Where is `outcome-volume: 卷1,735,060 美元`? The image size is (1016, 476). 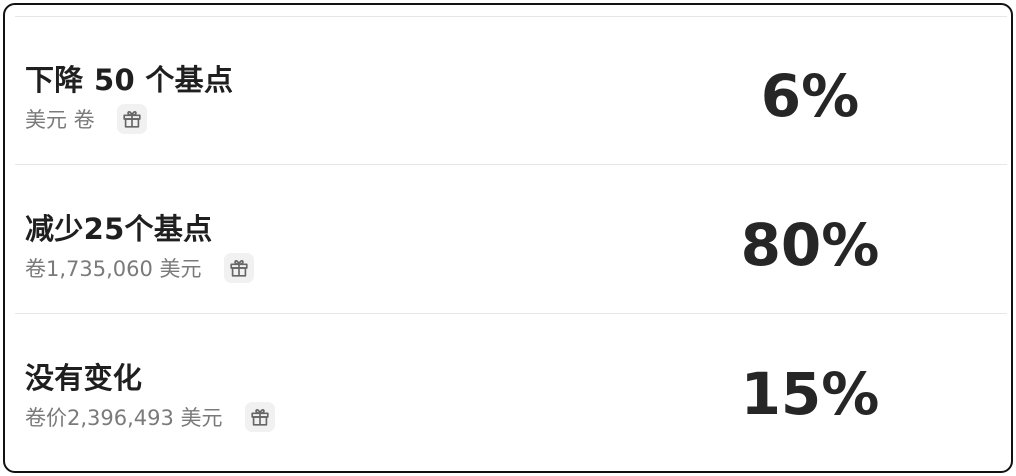 outcome-volume: 卷1,735,060 美元 is located at coordinates (113, 269).